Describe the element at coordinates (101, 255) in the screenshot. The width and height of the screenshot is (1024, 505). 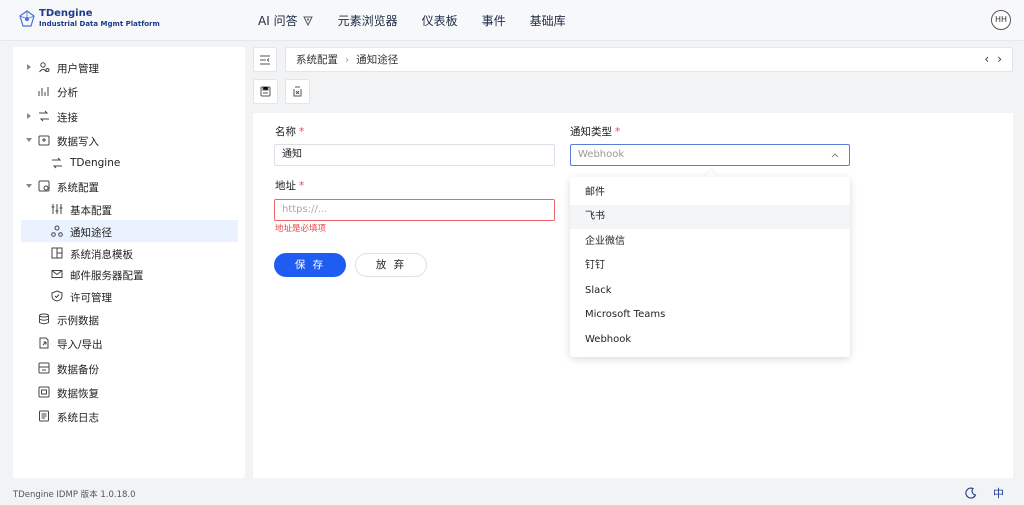
I see `sidebar-item-label: 系统消息模板` at that location.